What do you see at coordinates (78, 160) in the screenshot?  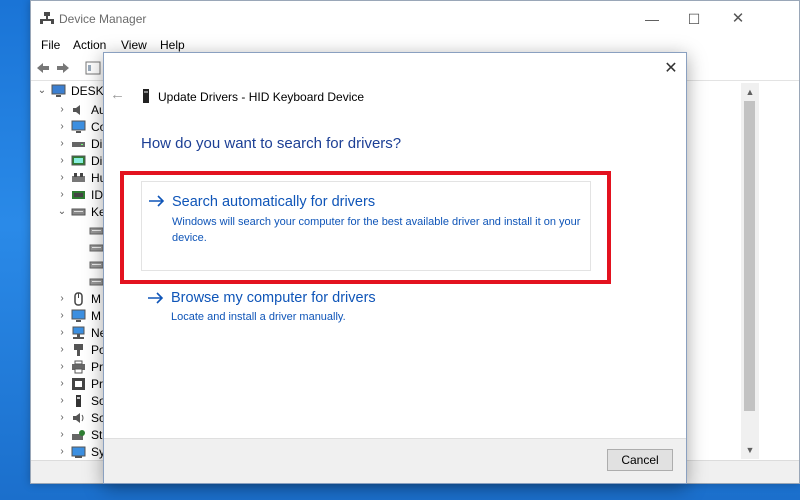 I see `display-adapter-icon` at bounding box center [78, 160].